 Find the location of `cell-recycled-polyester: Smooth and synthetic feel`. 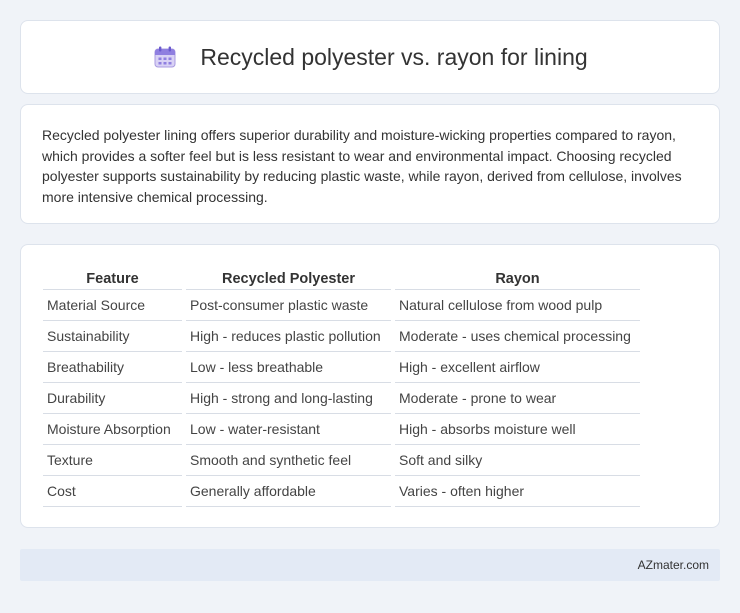

cell-recycled-polyester: Smooth and synthetic feel is located at coordinates (288, 460).